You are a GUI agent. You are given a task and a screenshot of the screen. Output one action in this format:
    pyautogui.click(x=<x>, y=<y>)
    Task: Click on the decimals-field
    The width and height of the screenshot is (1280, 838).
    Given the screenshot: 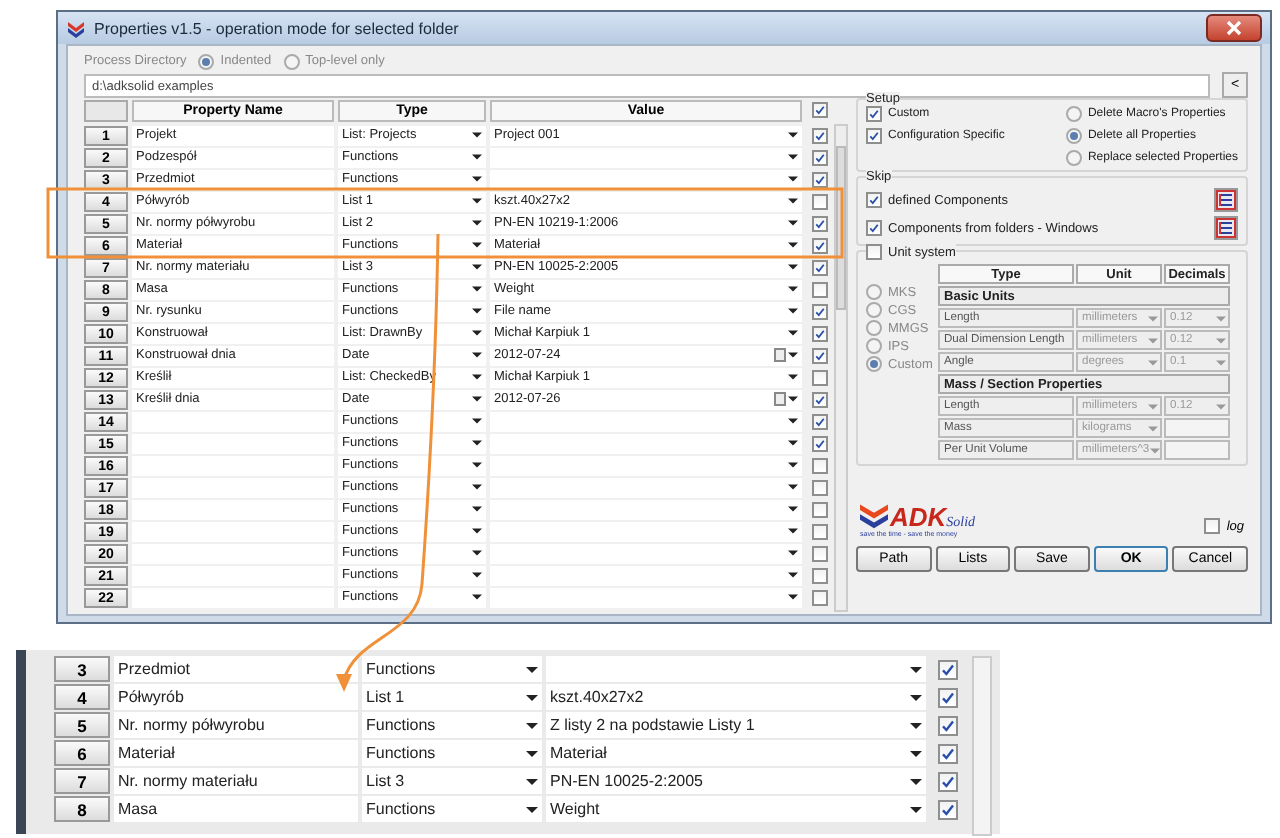 What is the action you would take?
    pyautogui.click(x=1197, y=428)
    